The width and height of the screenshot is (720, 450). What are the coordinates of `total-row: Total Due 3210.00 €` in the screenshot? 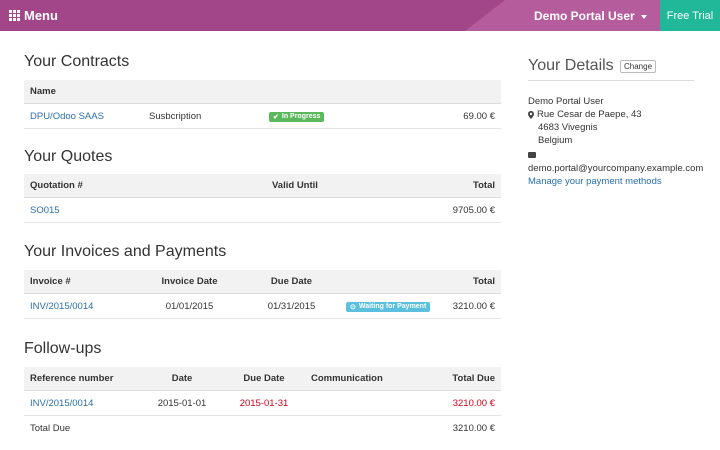 It's located at (262, 428).